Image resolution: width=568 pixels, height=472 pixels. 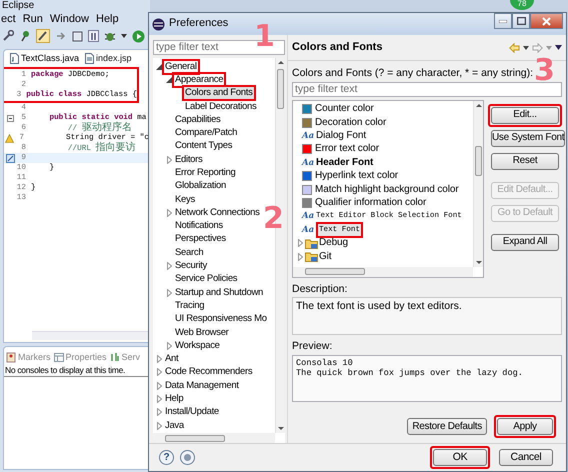 I want to click on side-button: Use System Font, so click(x=528, y=138).